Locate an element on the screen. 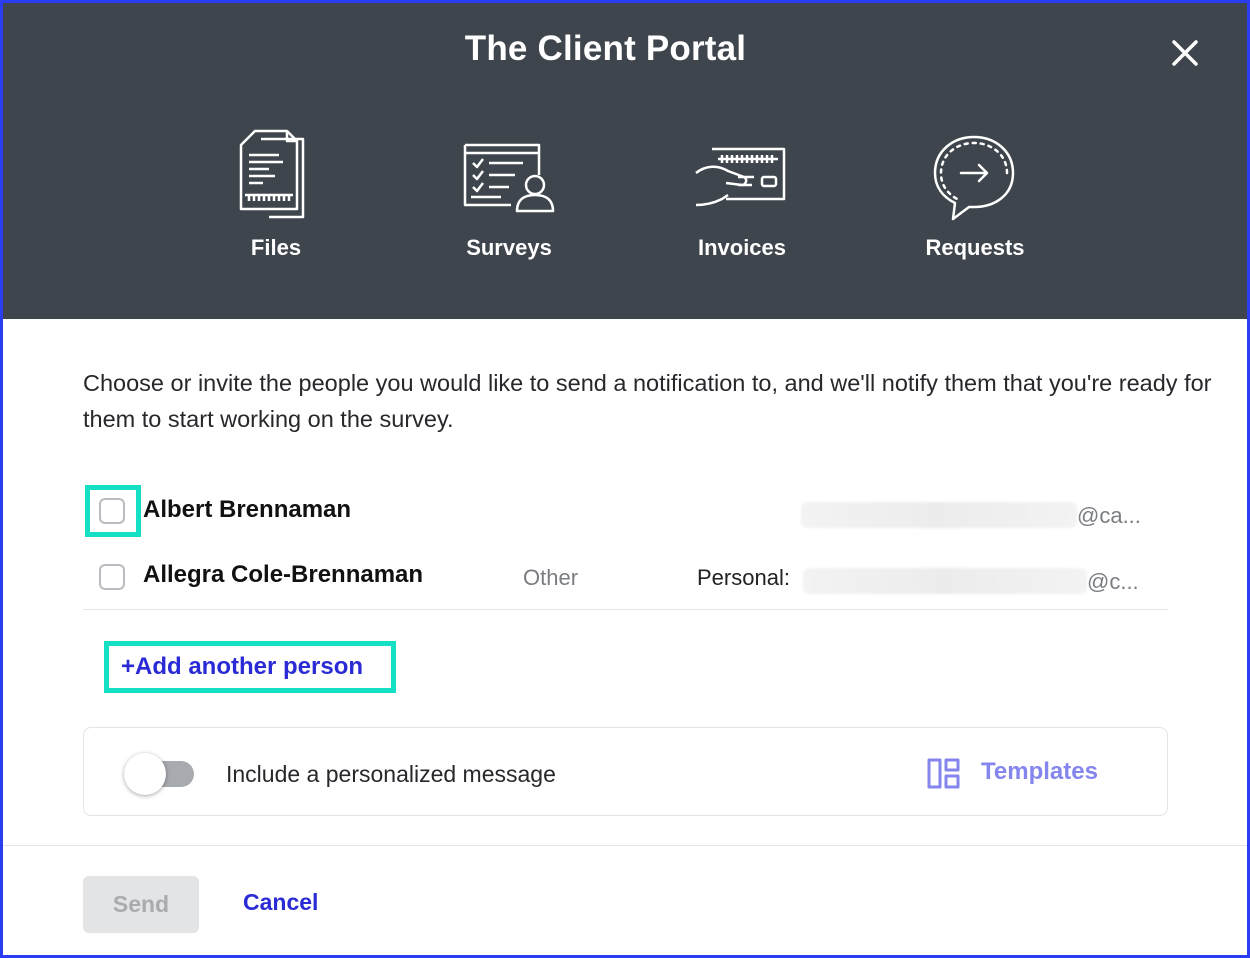 The height and width of the screenshot is (958, 1250). cancel-button: Cancel is located at coordinates (280, 902).